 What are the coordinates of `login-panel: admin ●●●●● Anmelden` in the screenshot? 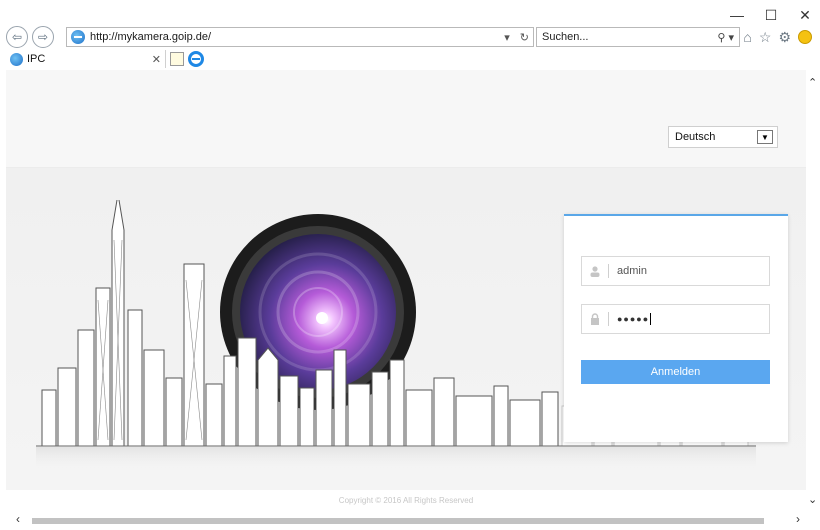 It's located at (676, 328).